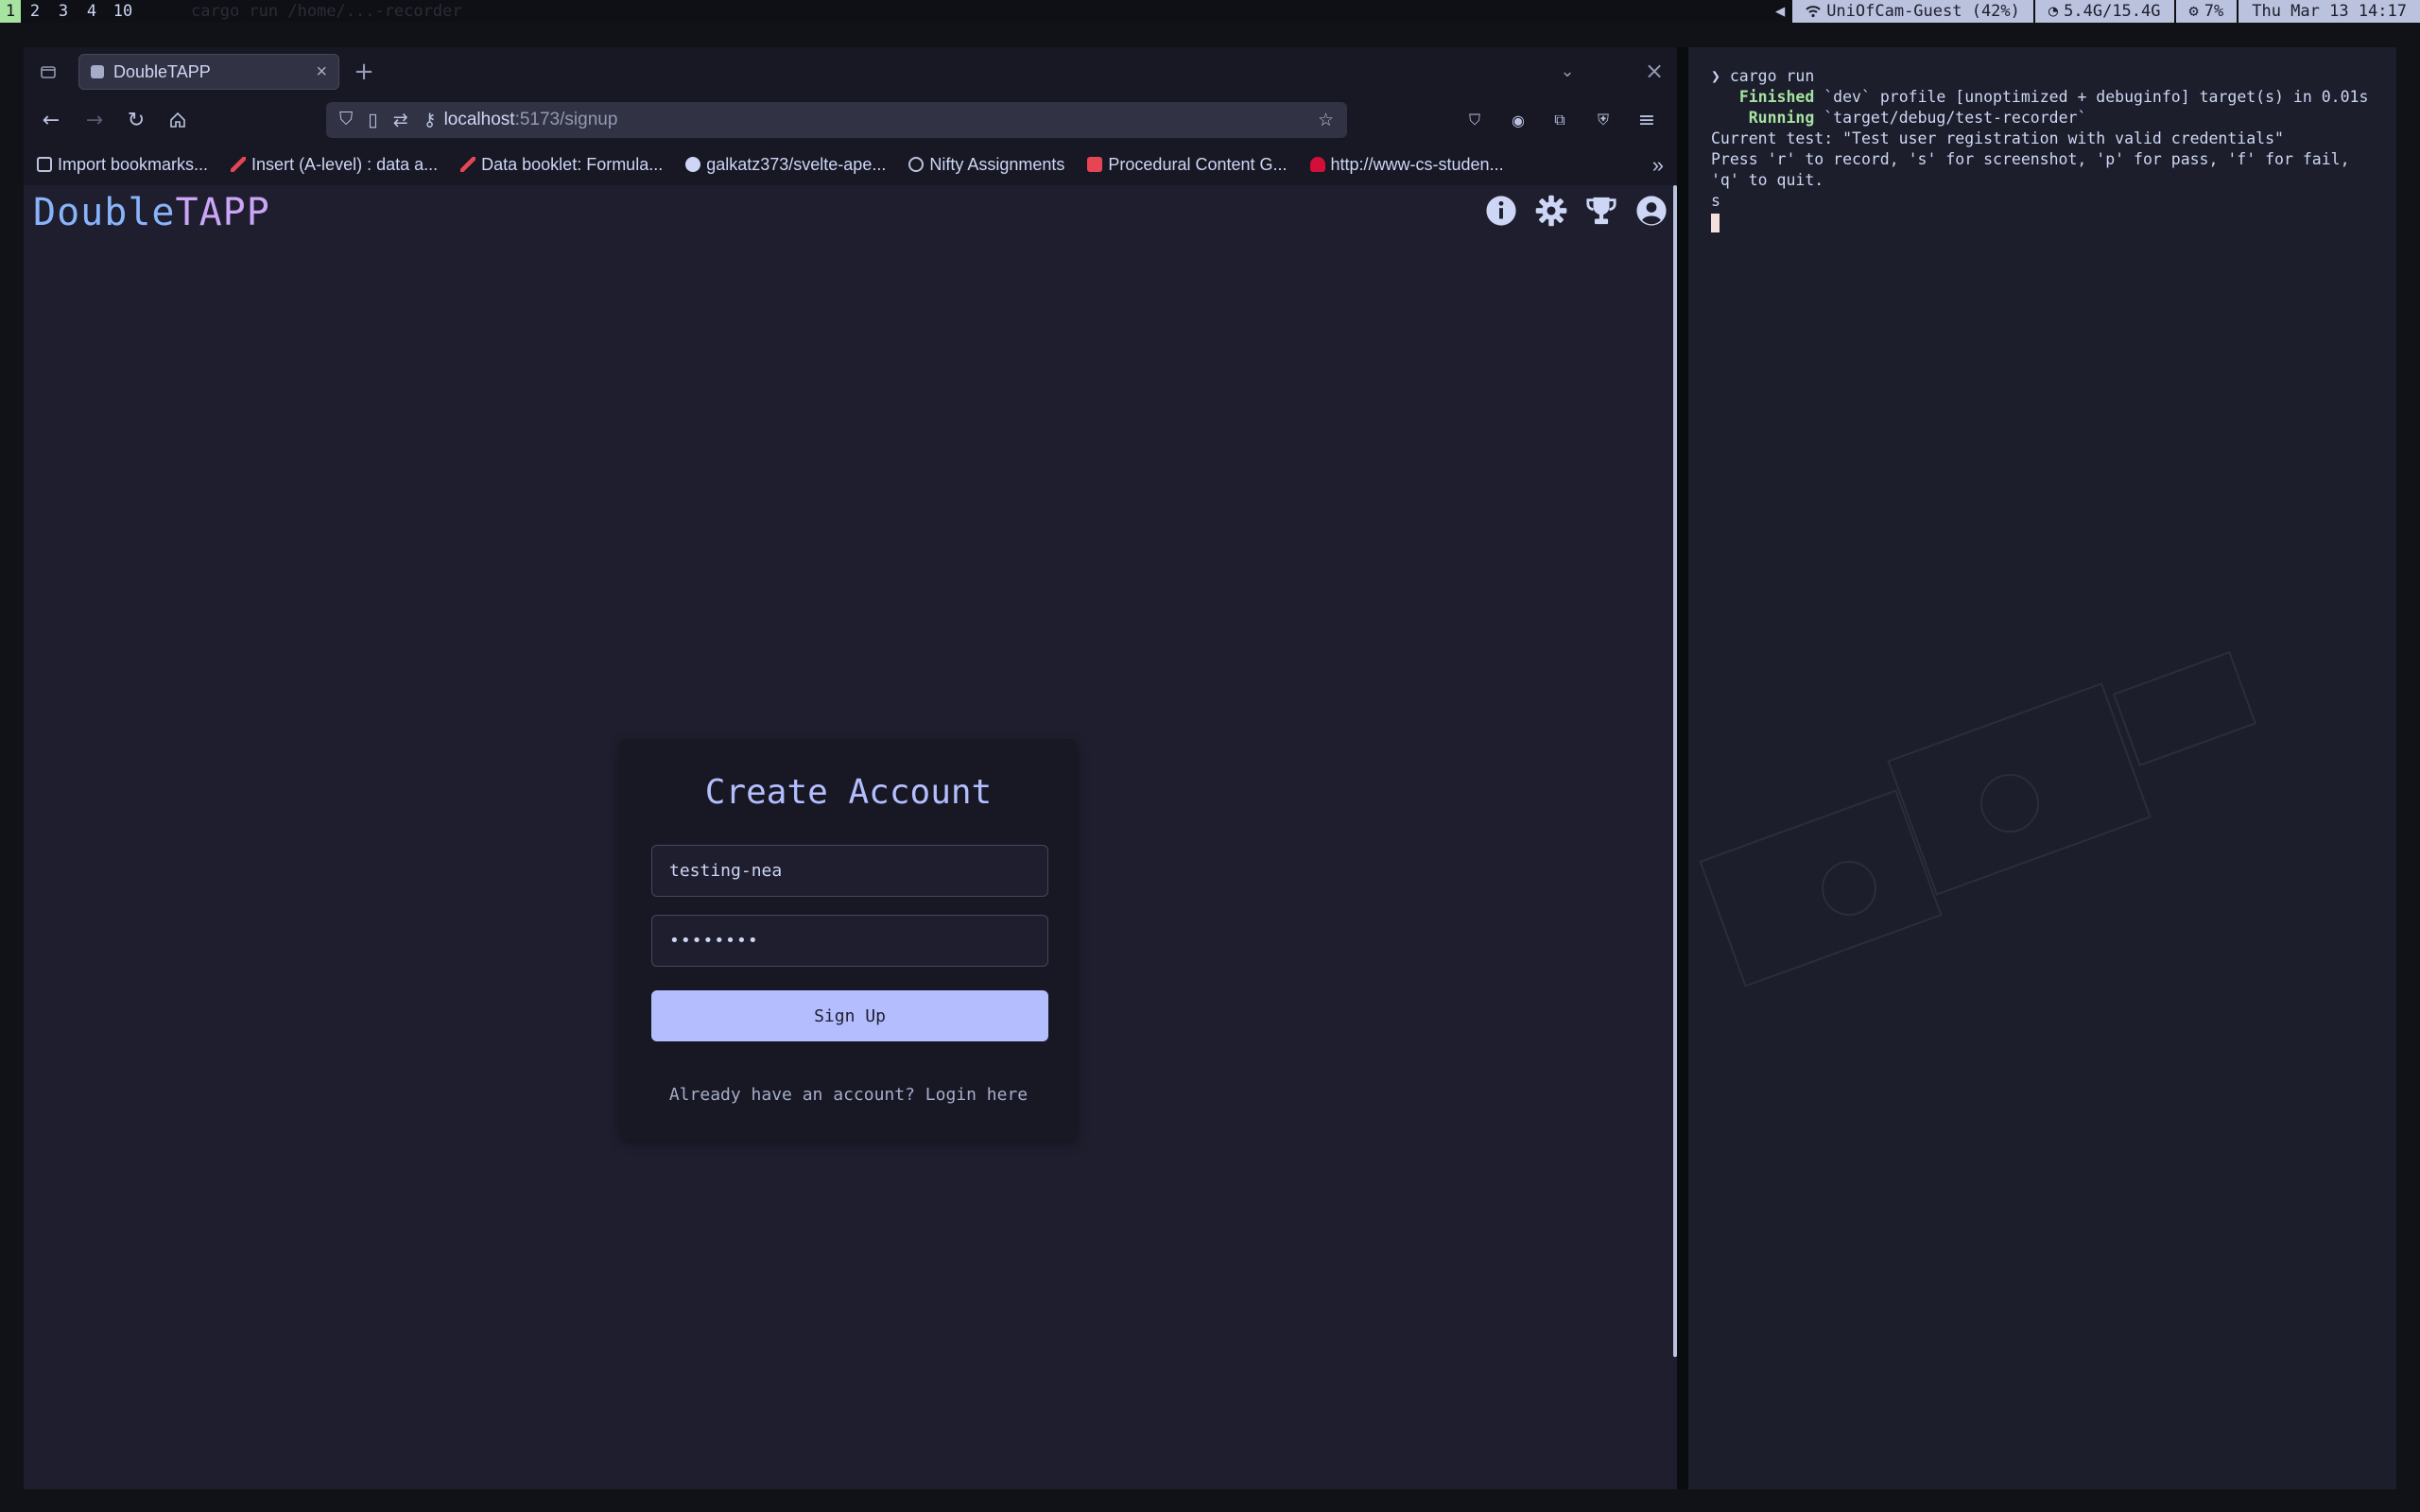 The height and width of the screenshot is (1512, 2420). What do you see at coordinates (44, 164) in the screenshot?
I see `import-icon` at bounding box center [44, 164].